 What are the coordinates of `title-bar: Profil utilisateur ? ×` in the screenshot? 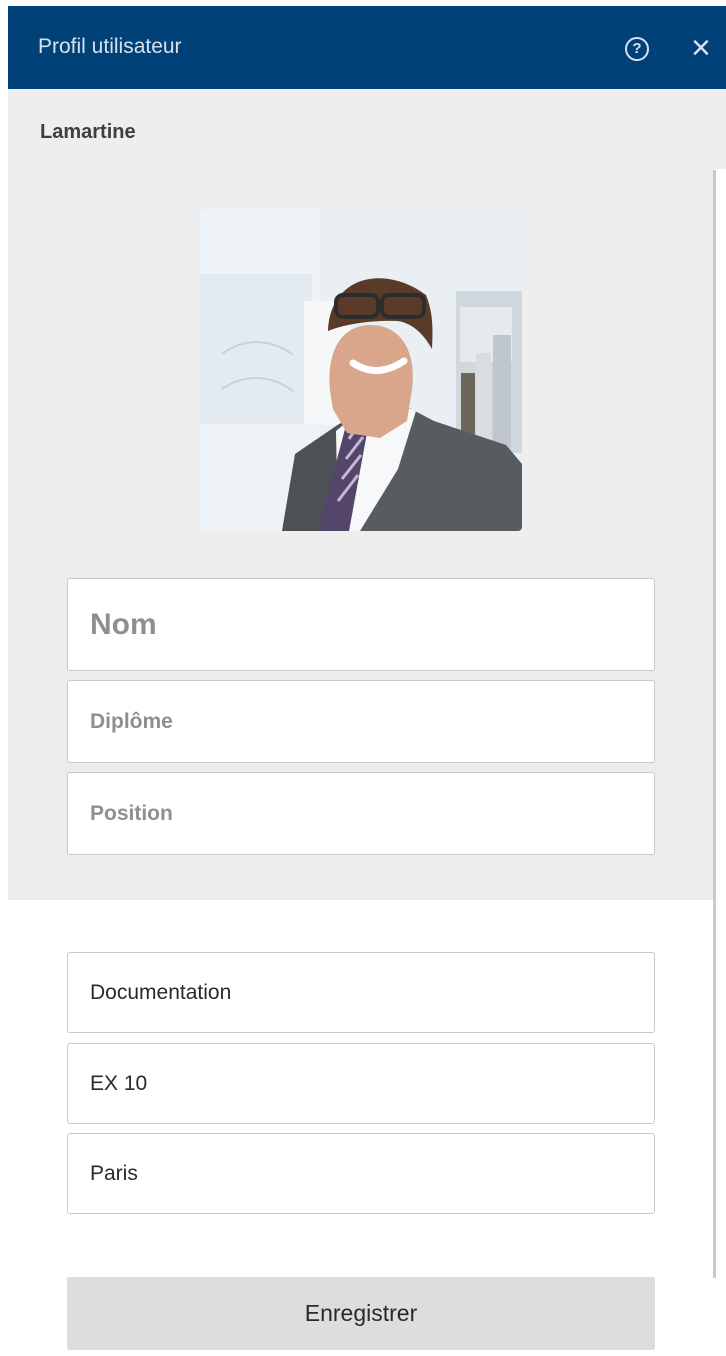 It's located at (367, 47).